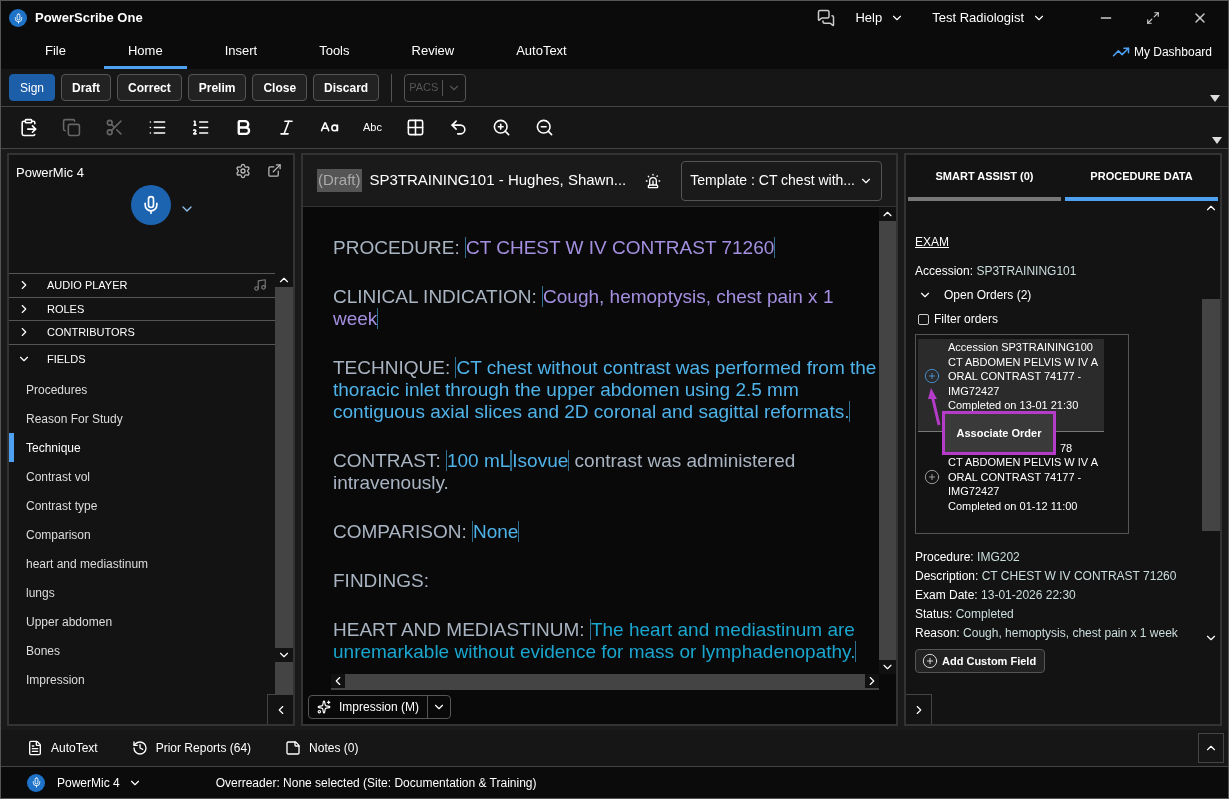 Image resolution: width=1229 pixels, height=799 pixels. I want to click on spell-check-button: Abc, so click(372, 127).